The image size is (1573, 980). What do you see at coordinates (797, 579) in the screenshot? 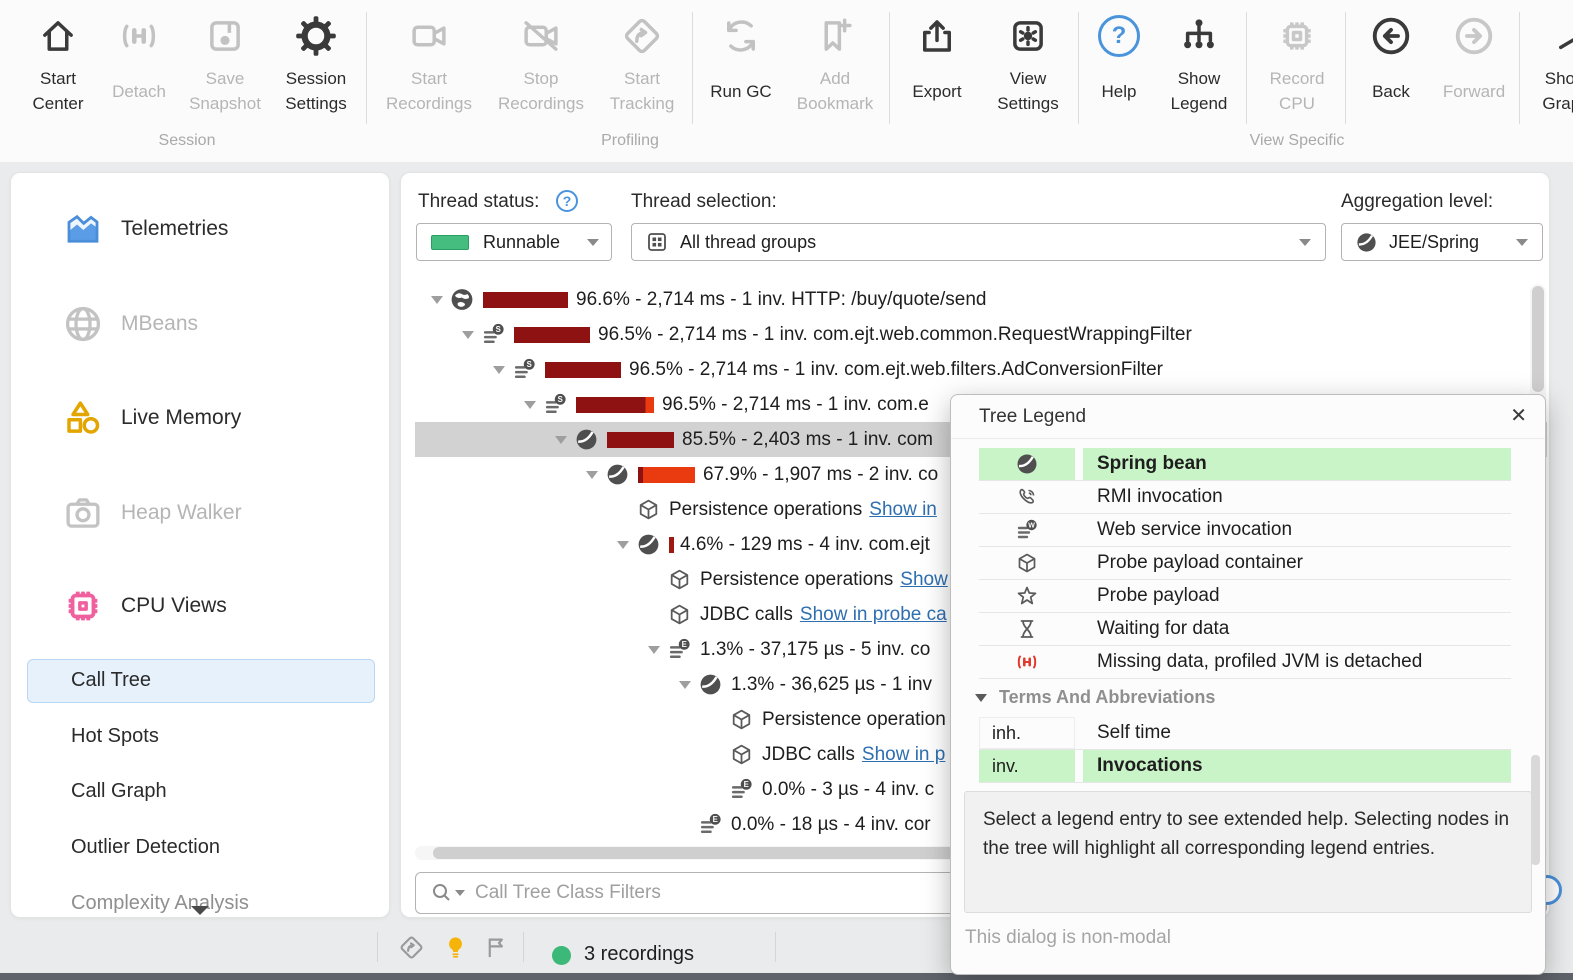
I see `node-text: Persistence operations` at bounding box center [797, 579].